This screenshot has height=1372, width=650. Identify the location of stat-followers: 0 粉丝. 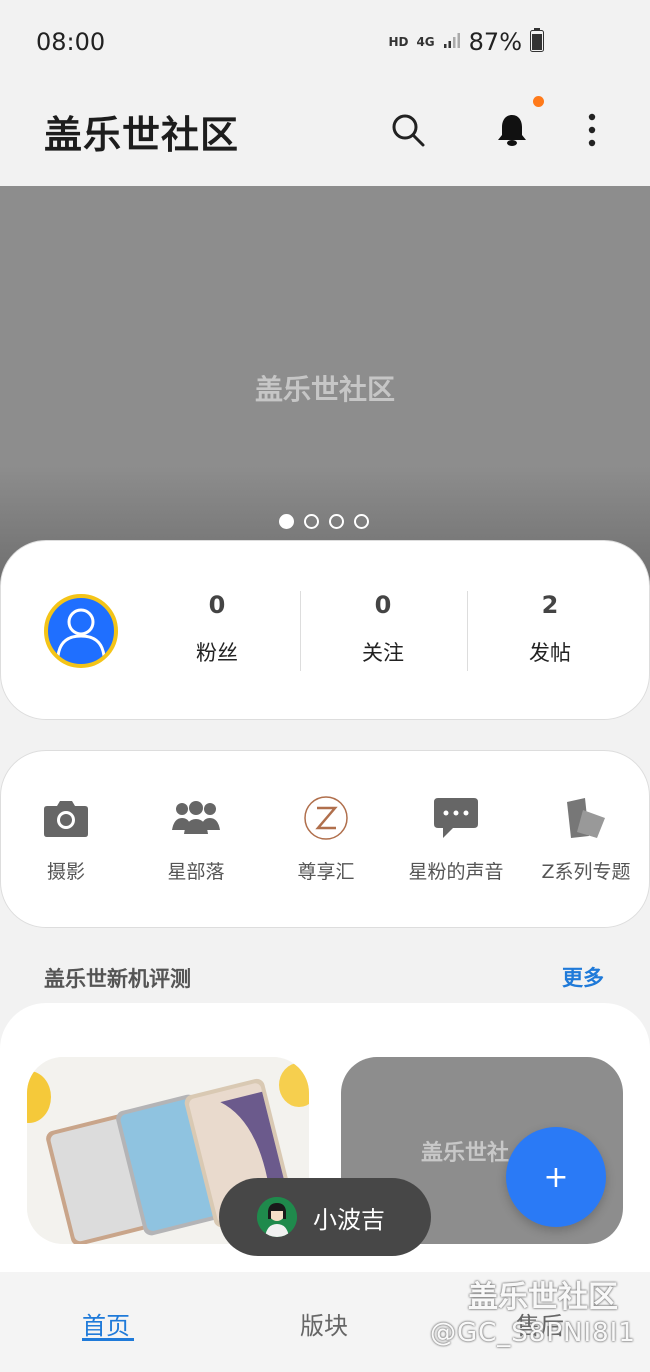
(217, 629).